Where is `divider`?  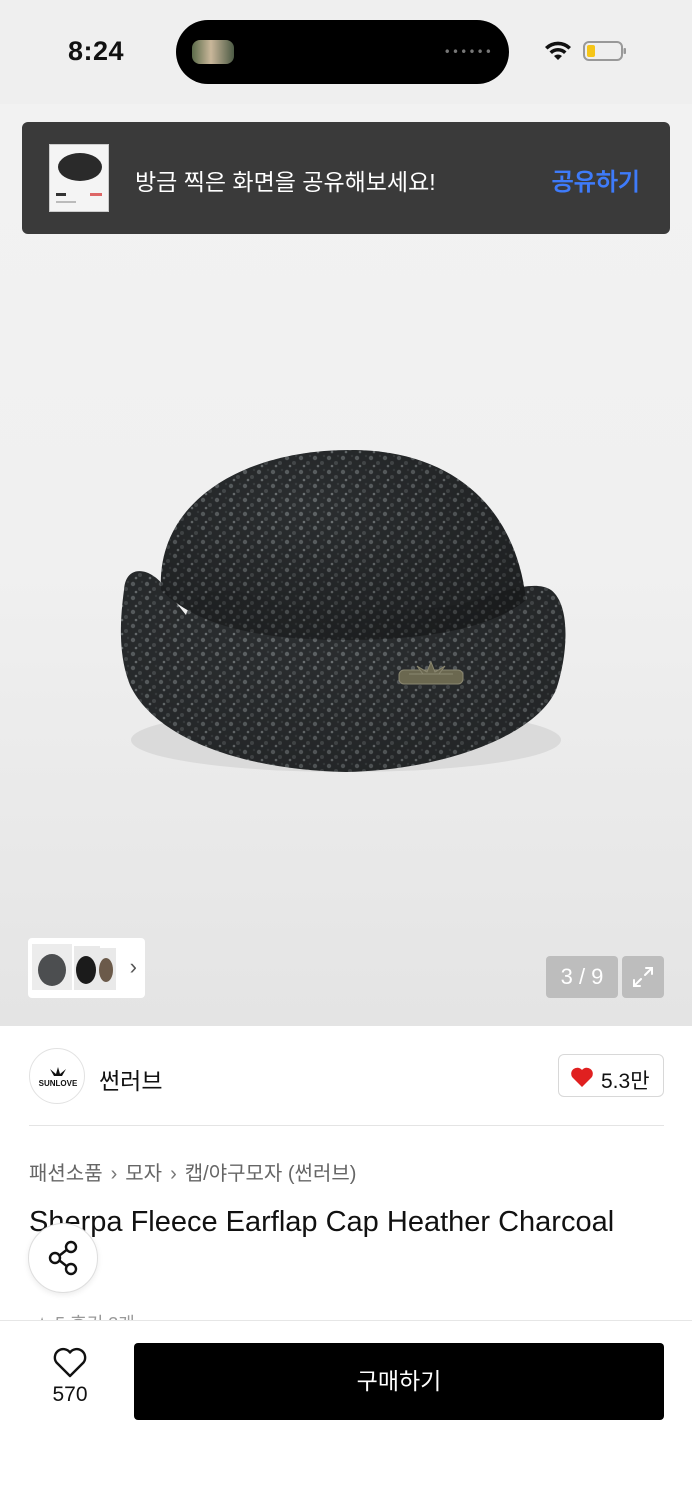
divider is located at coordinates (346, 1125).